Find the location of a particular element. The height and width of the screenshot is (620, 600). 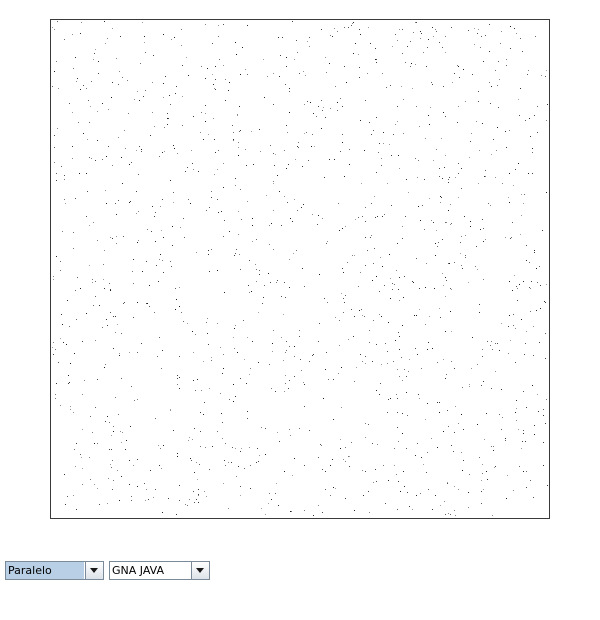

generator-dropdown-button is located at coordinates (200, 570).